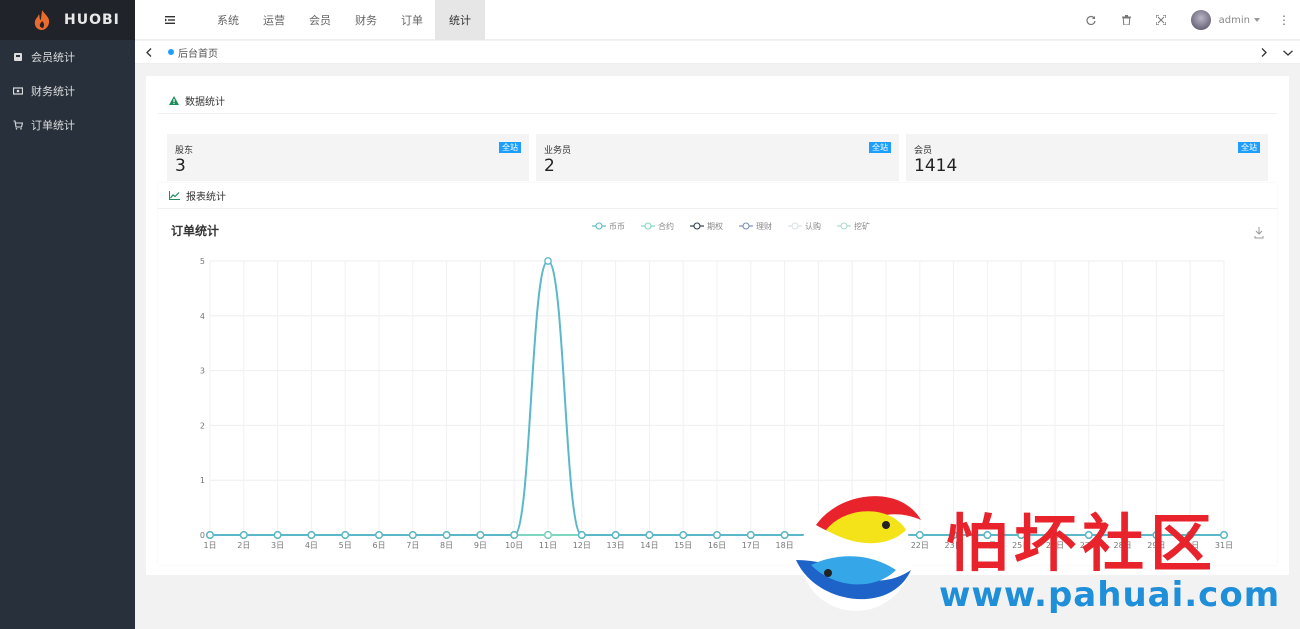 Image resolution: width=1300 pixels, height=629 pixels. I want to click on x-tick-label: 12日, so click(582, 545).